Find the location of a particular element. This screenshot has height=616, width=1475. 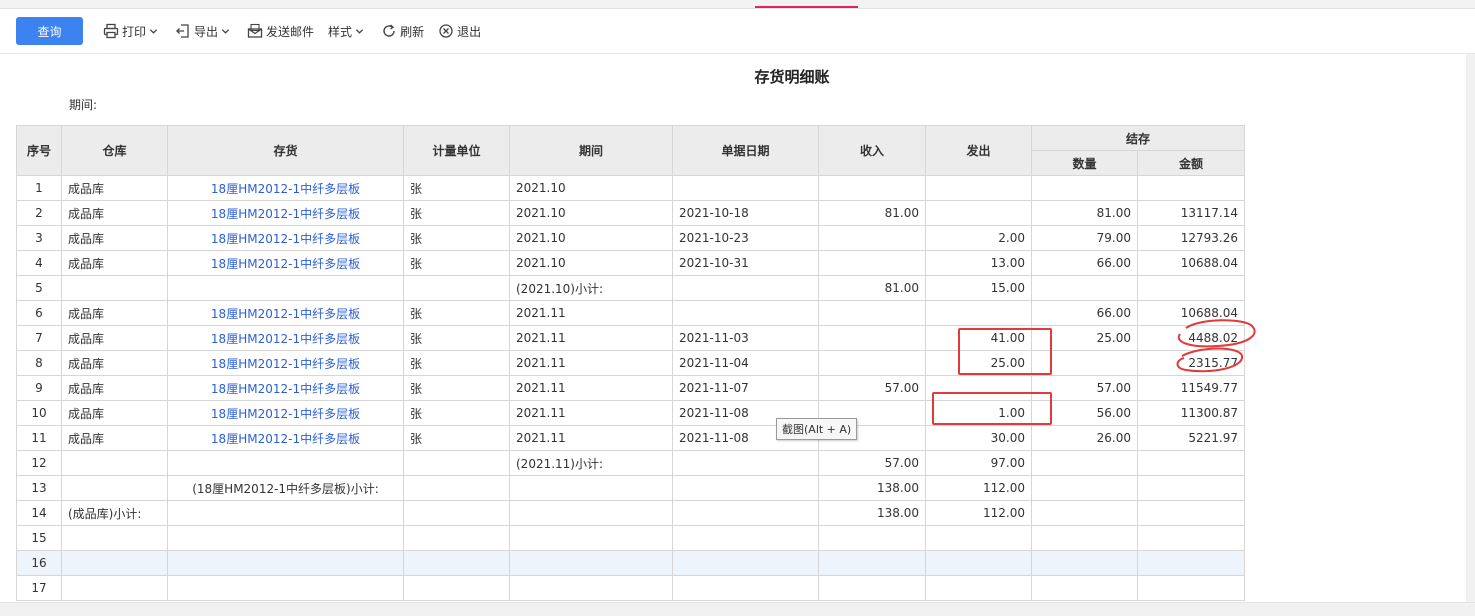

cell-seq: 10 is located at coordinates (39, 413).